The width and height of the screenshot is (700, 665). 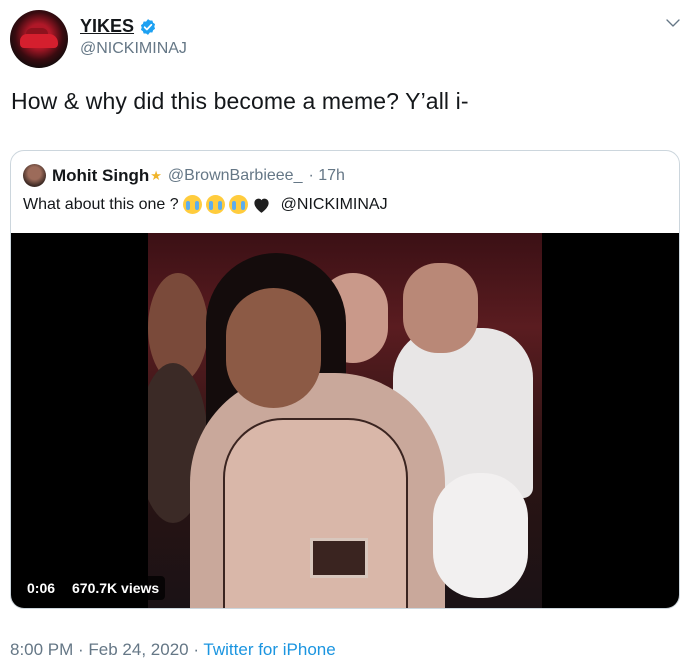 What do you see at coordinates (41, 588) in the screenshot?
I see `video-duration-badge: 0:06` at bounding box center [41, 588].